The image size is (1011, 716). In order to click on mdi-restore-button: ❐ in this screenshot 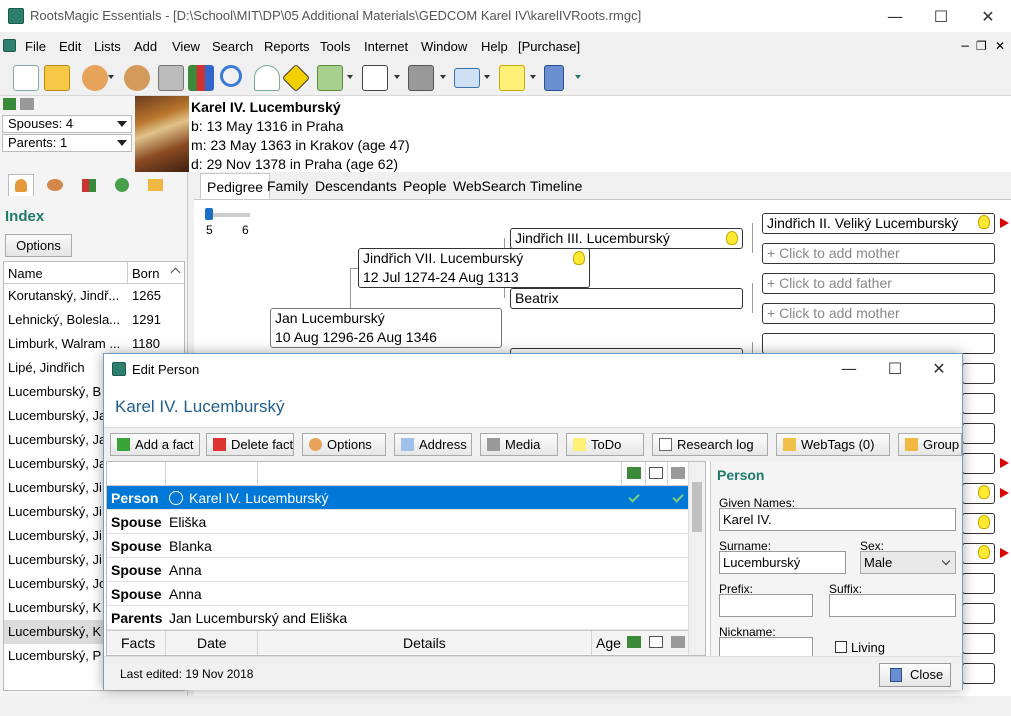, I will do `click(981, 46)`.